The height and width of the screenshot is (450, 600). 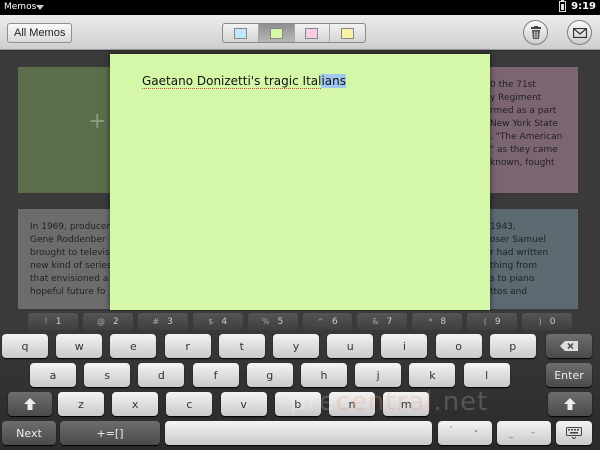 I want to click on memo-text-area: Gaetano Donizetti's tragic Italians, so click(x=244, y=81).